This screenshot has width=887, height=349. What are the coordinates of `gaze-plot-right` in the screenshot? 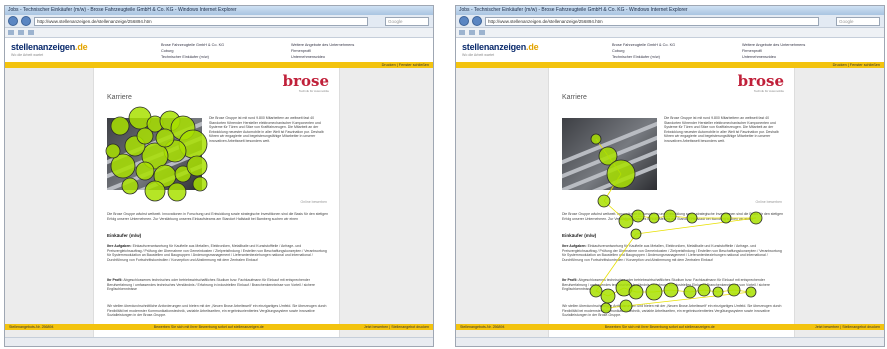 It's located at (676, 223).